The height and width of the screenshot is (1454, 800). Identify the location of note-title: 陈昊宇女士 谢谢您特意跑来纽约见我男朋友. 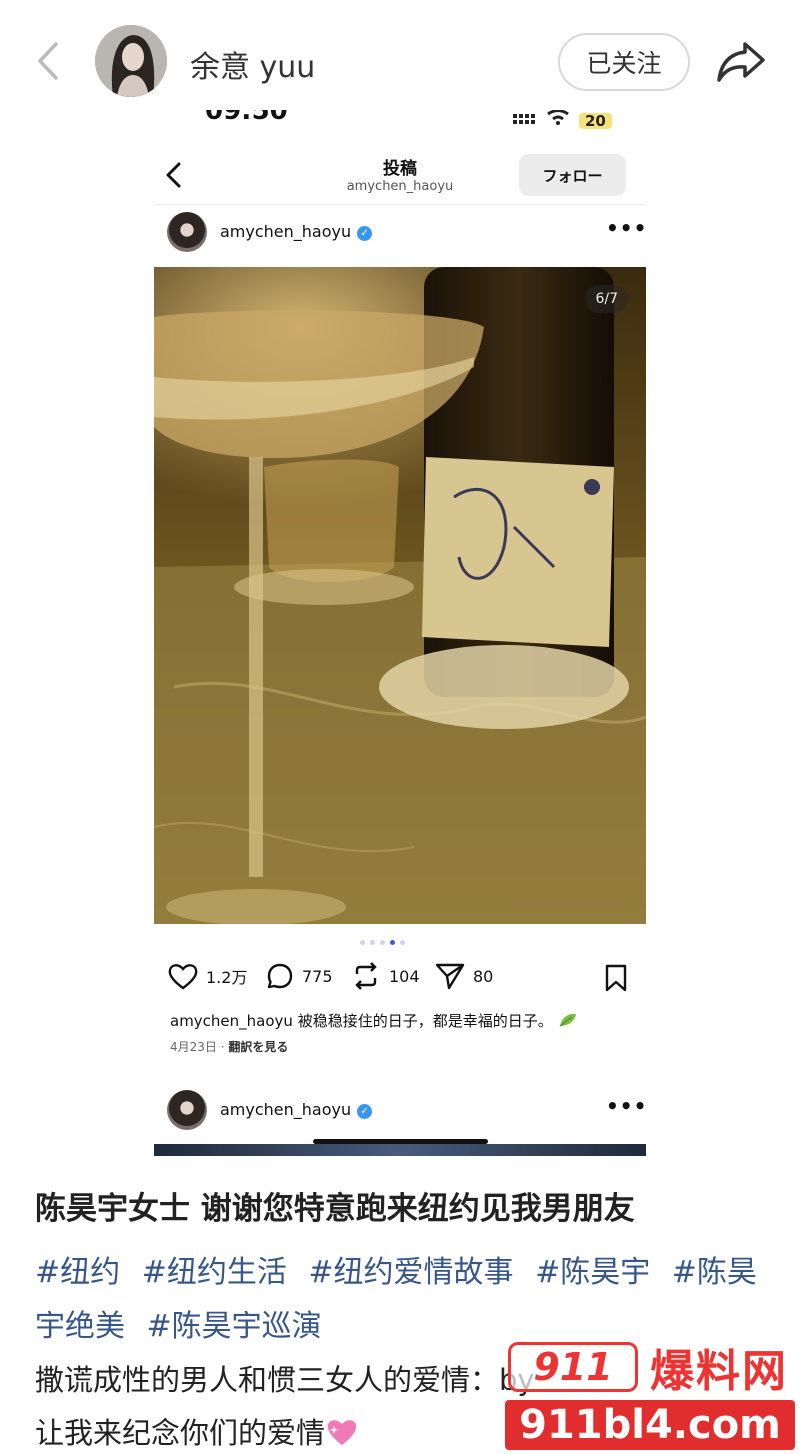
(335, 1209).